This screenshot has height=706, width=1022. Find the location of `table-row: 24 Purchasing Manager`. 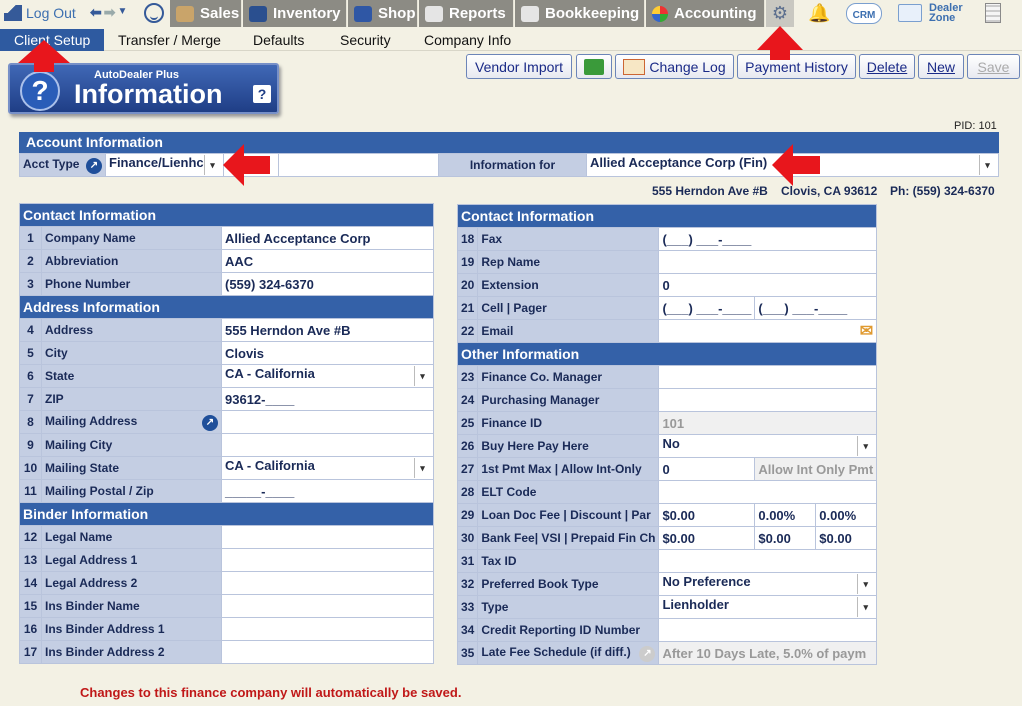

table-row: 24 Purchasing Manager is located at coordinates (667, 400).